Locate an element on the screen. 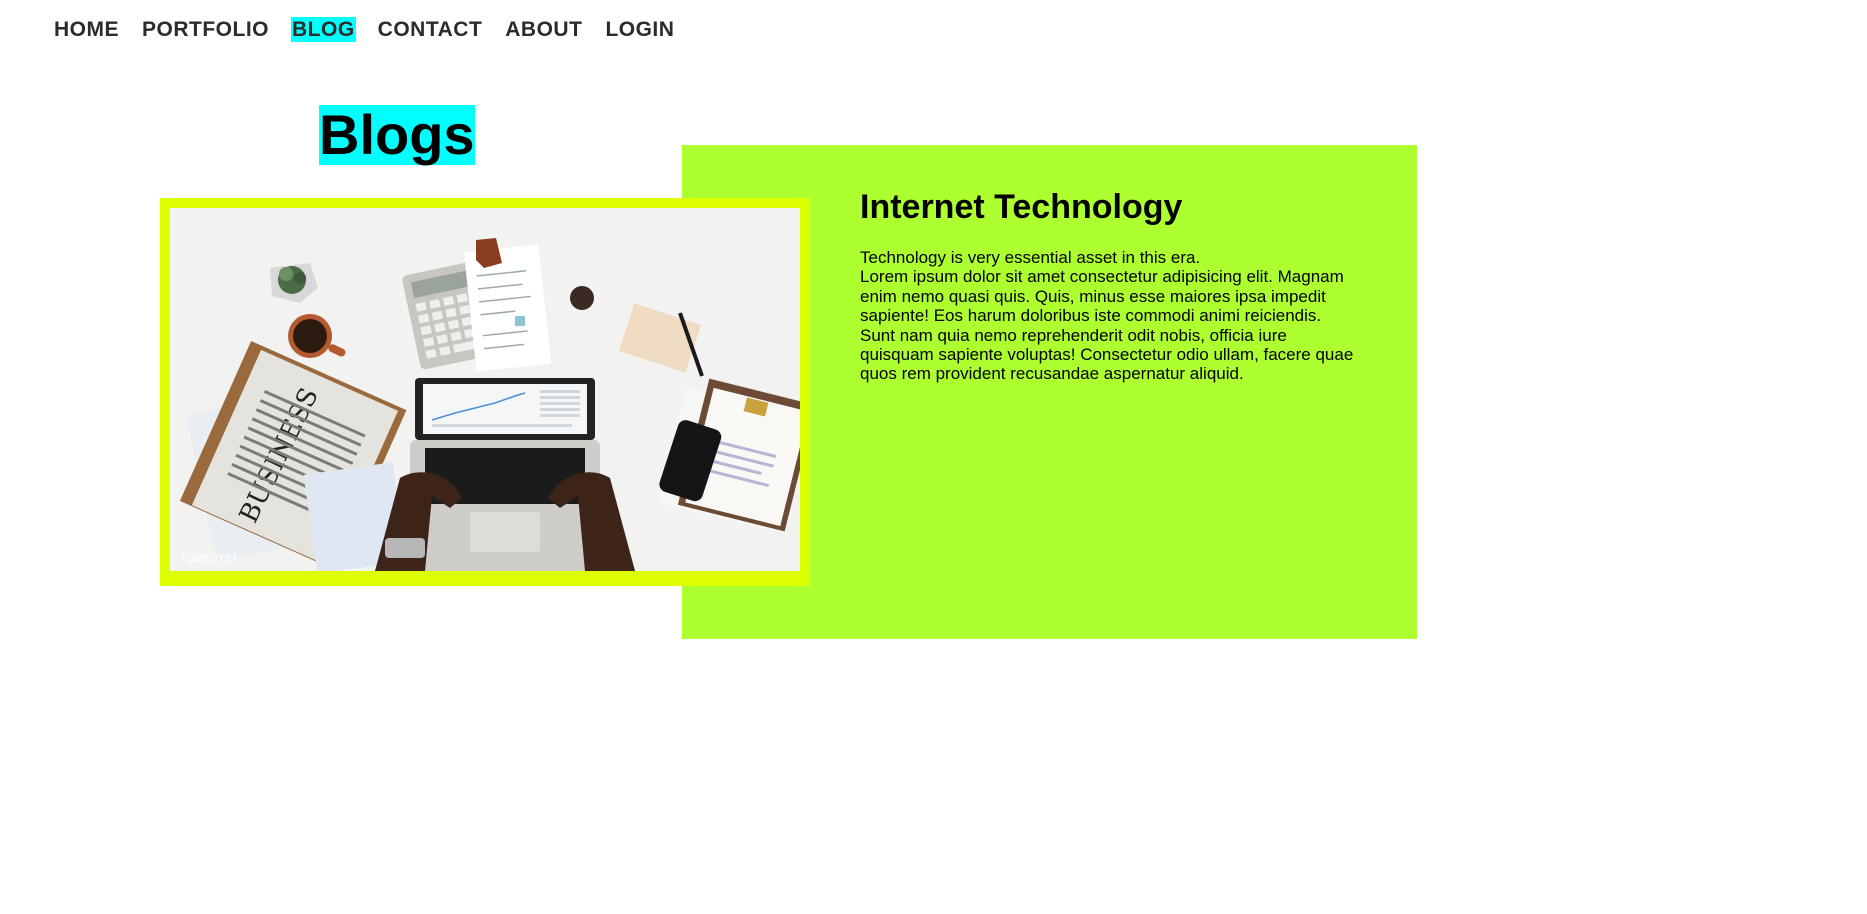 This screenshot has height=914, width=1867. post-title: Internet Technology is located at coordinates (1021, 207).